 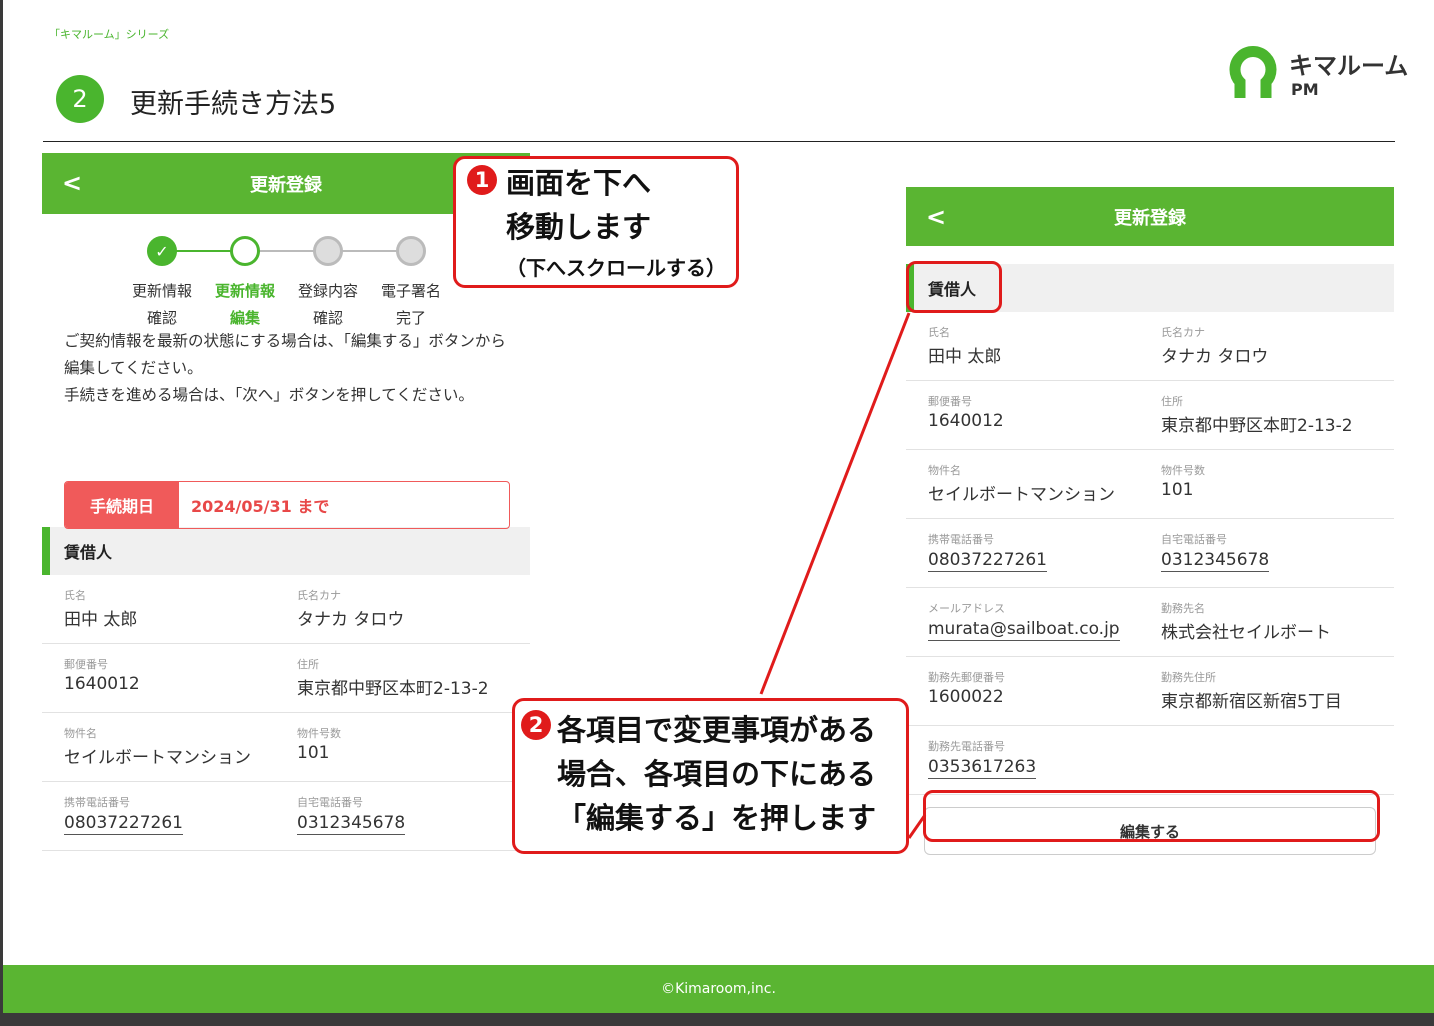 I want to click on info-cell: 勤務先住所東京都新宿区新宿5丁目, so click(x=1277, y=697).